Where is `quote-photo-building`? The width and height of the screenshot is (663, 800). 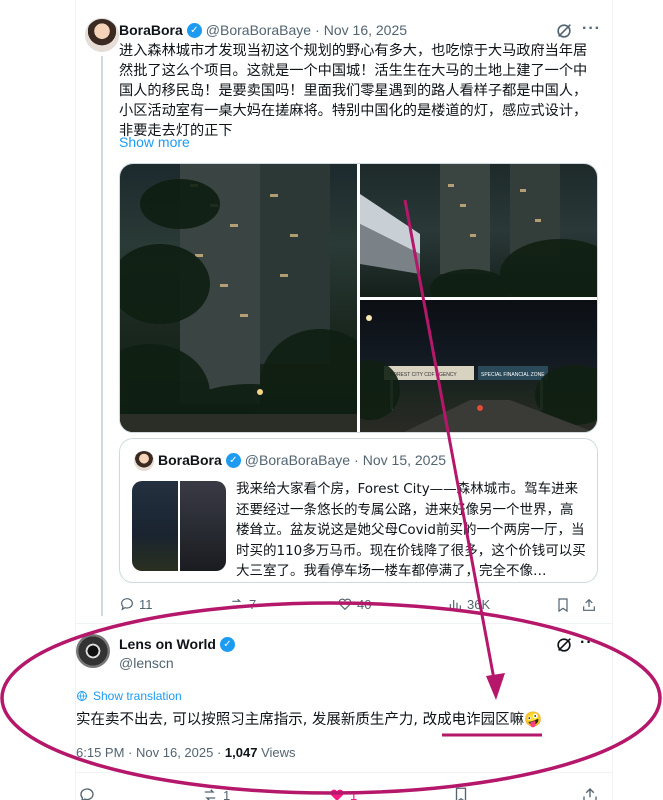
quote-photo-building is located at coordinates (203, 526).